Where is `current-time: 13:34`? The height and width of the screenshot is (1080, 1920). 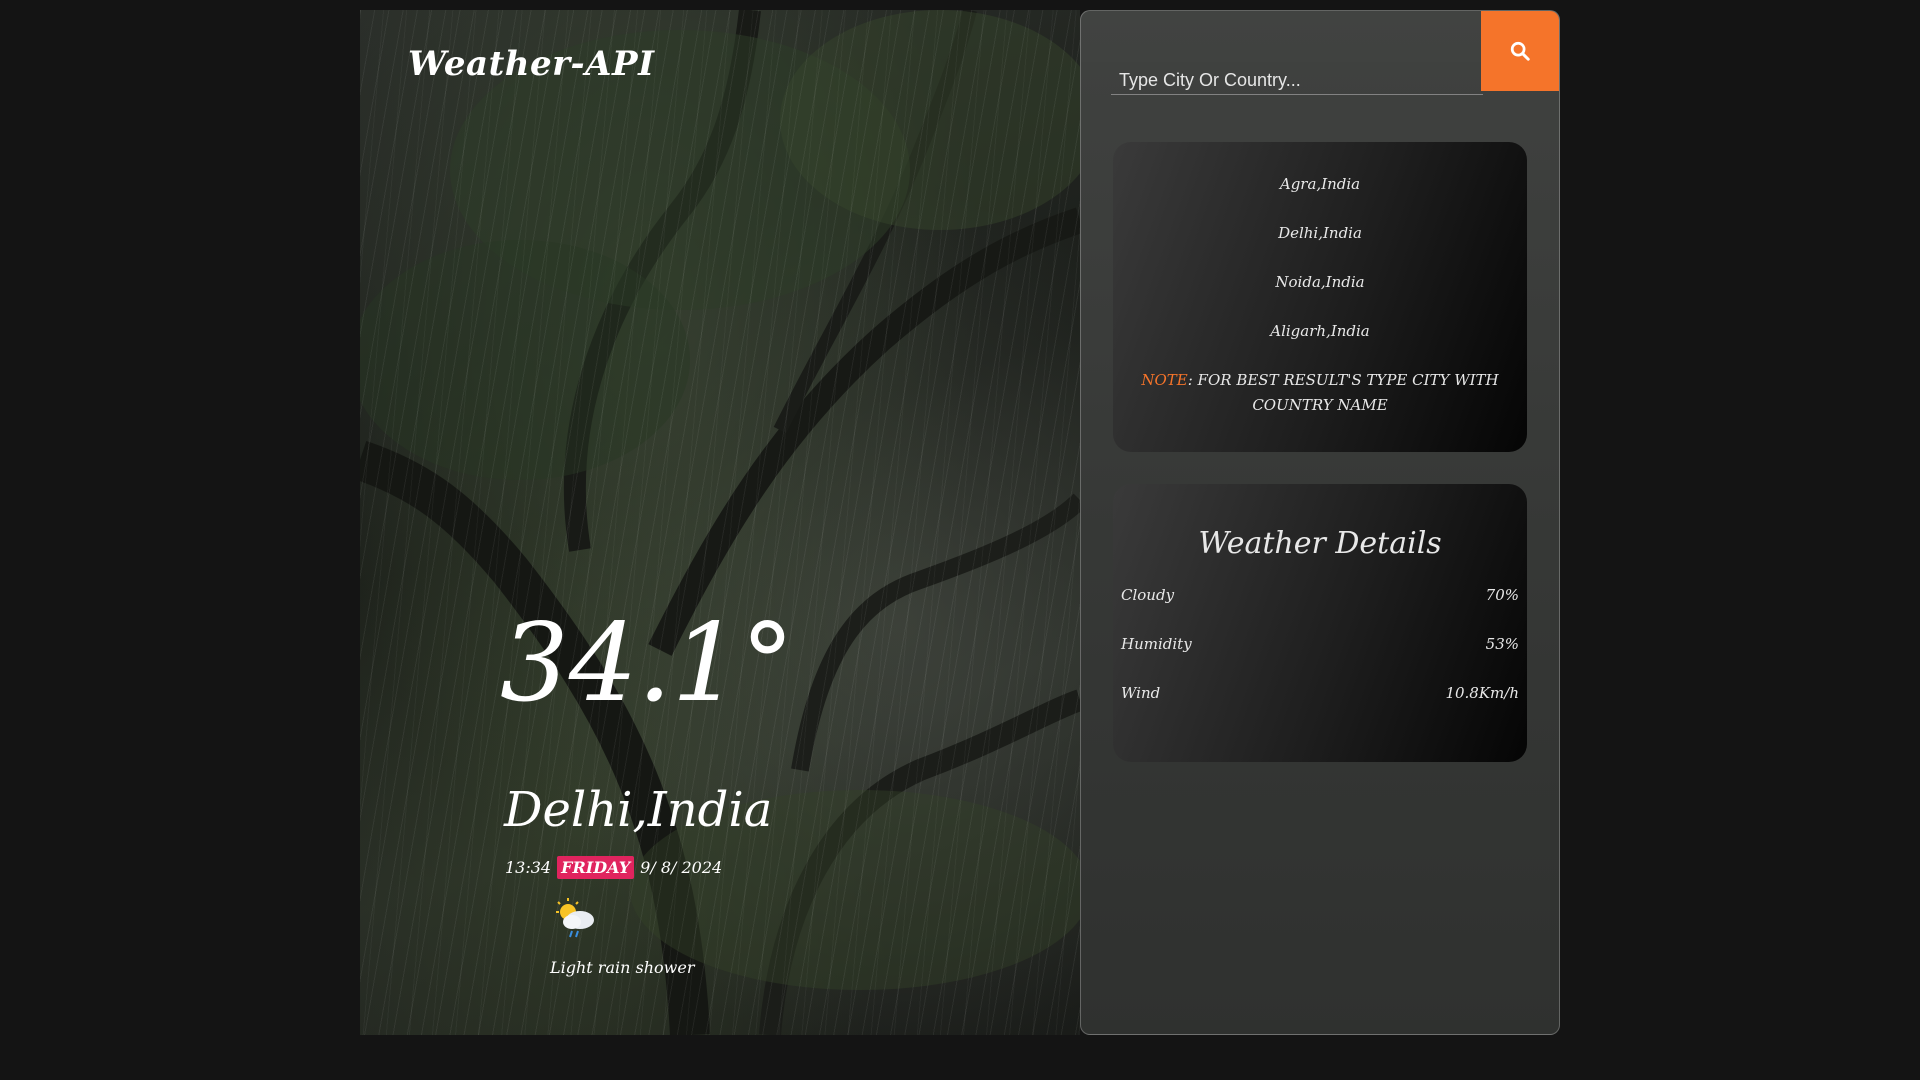 current-time: 13:34 is located at coordinates (528, 867).